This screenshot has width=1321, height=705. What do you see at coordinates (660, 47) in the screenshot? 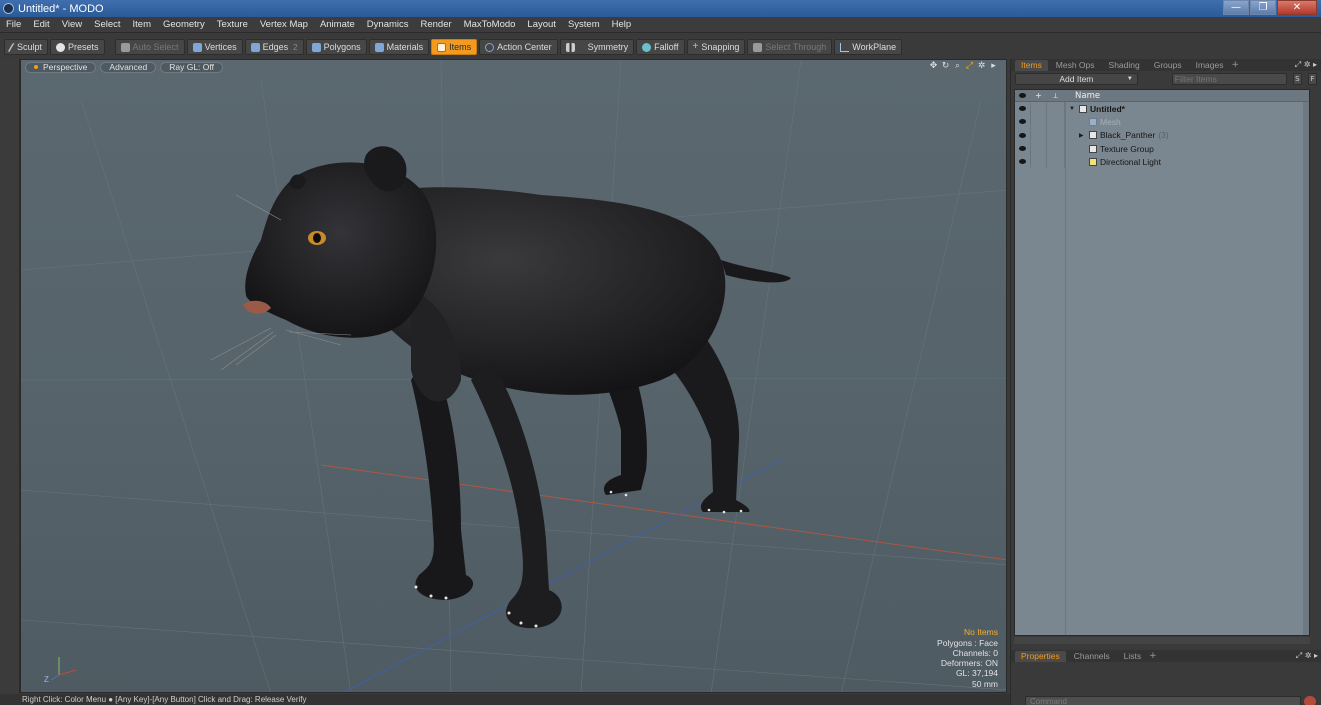
I see `falloff-button: Falloff` at bounding box center [660, 47].